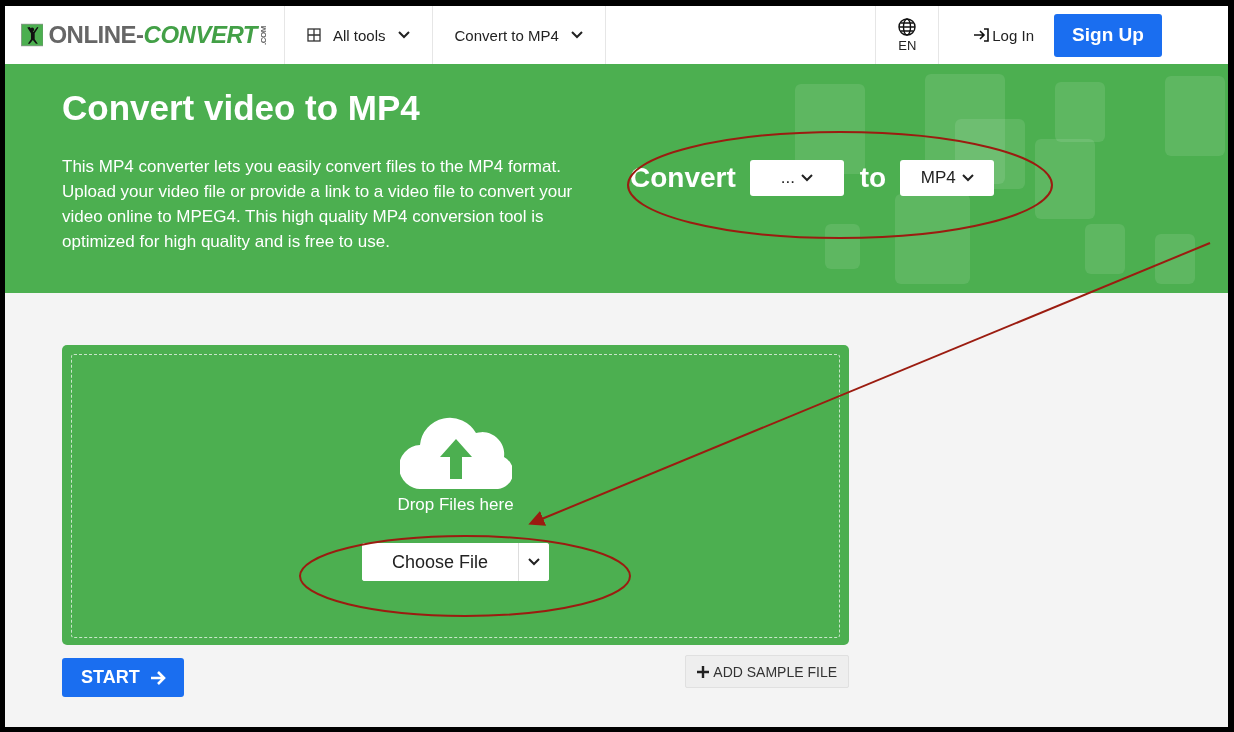  I want to click on to-label: to, so click(873, 178).